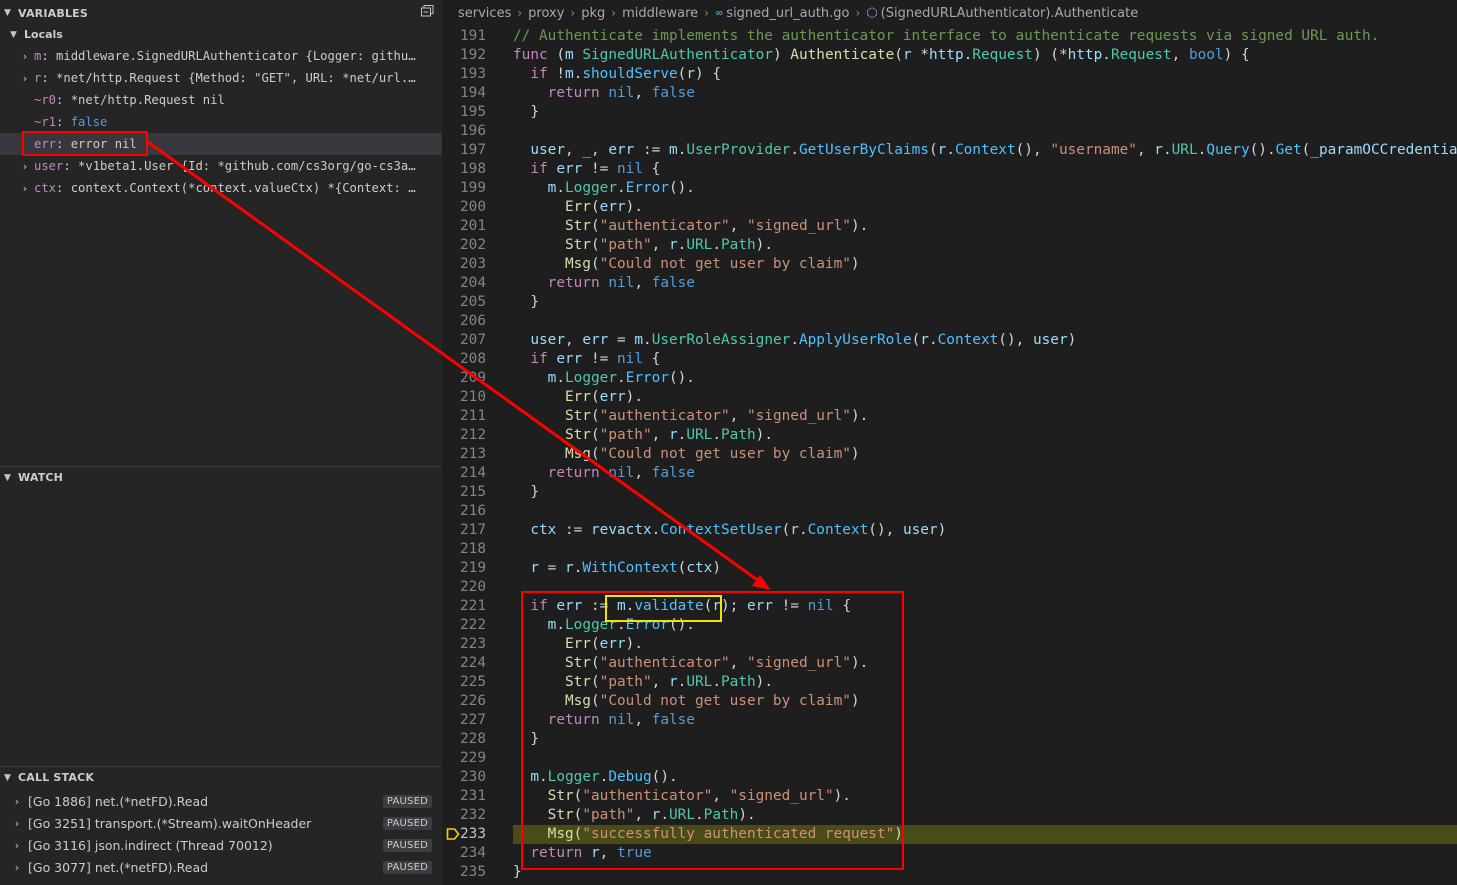 The height and width of the screenshot is (885, 1457). I want to click on line-number: 203, so click(464, 264).